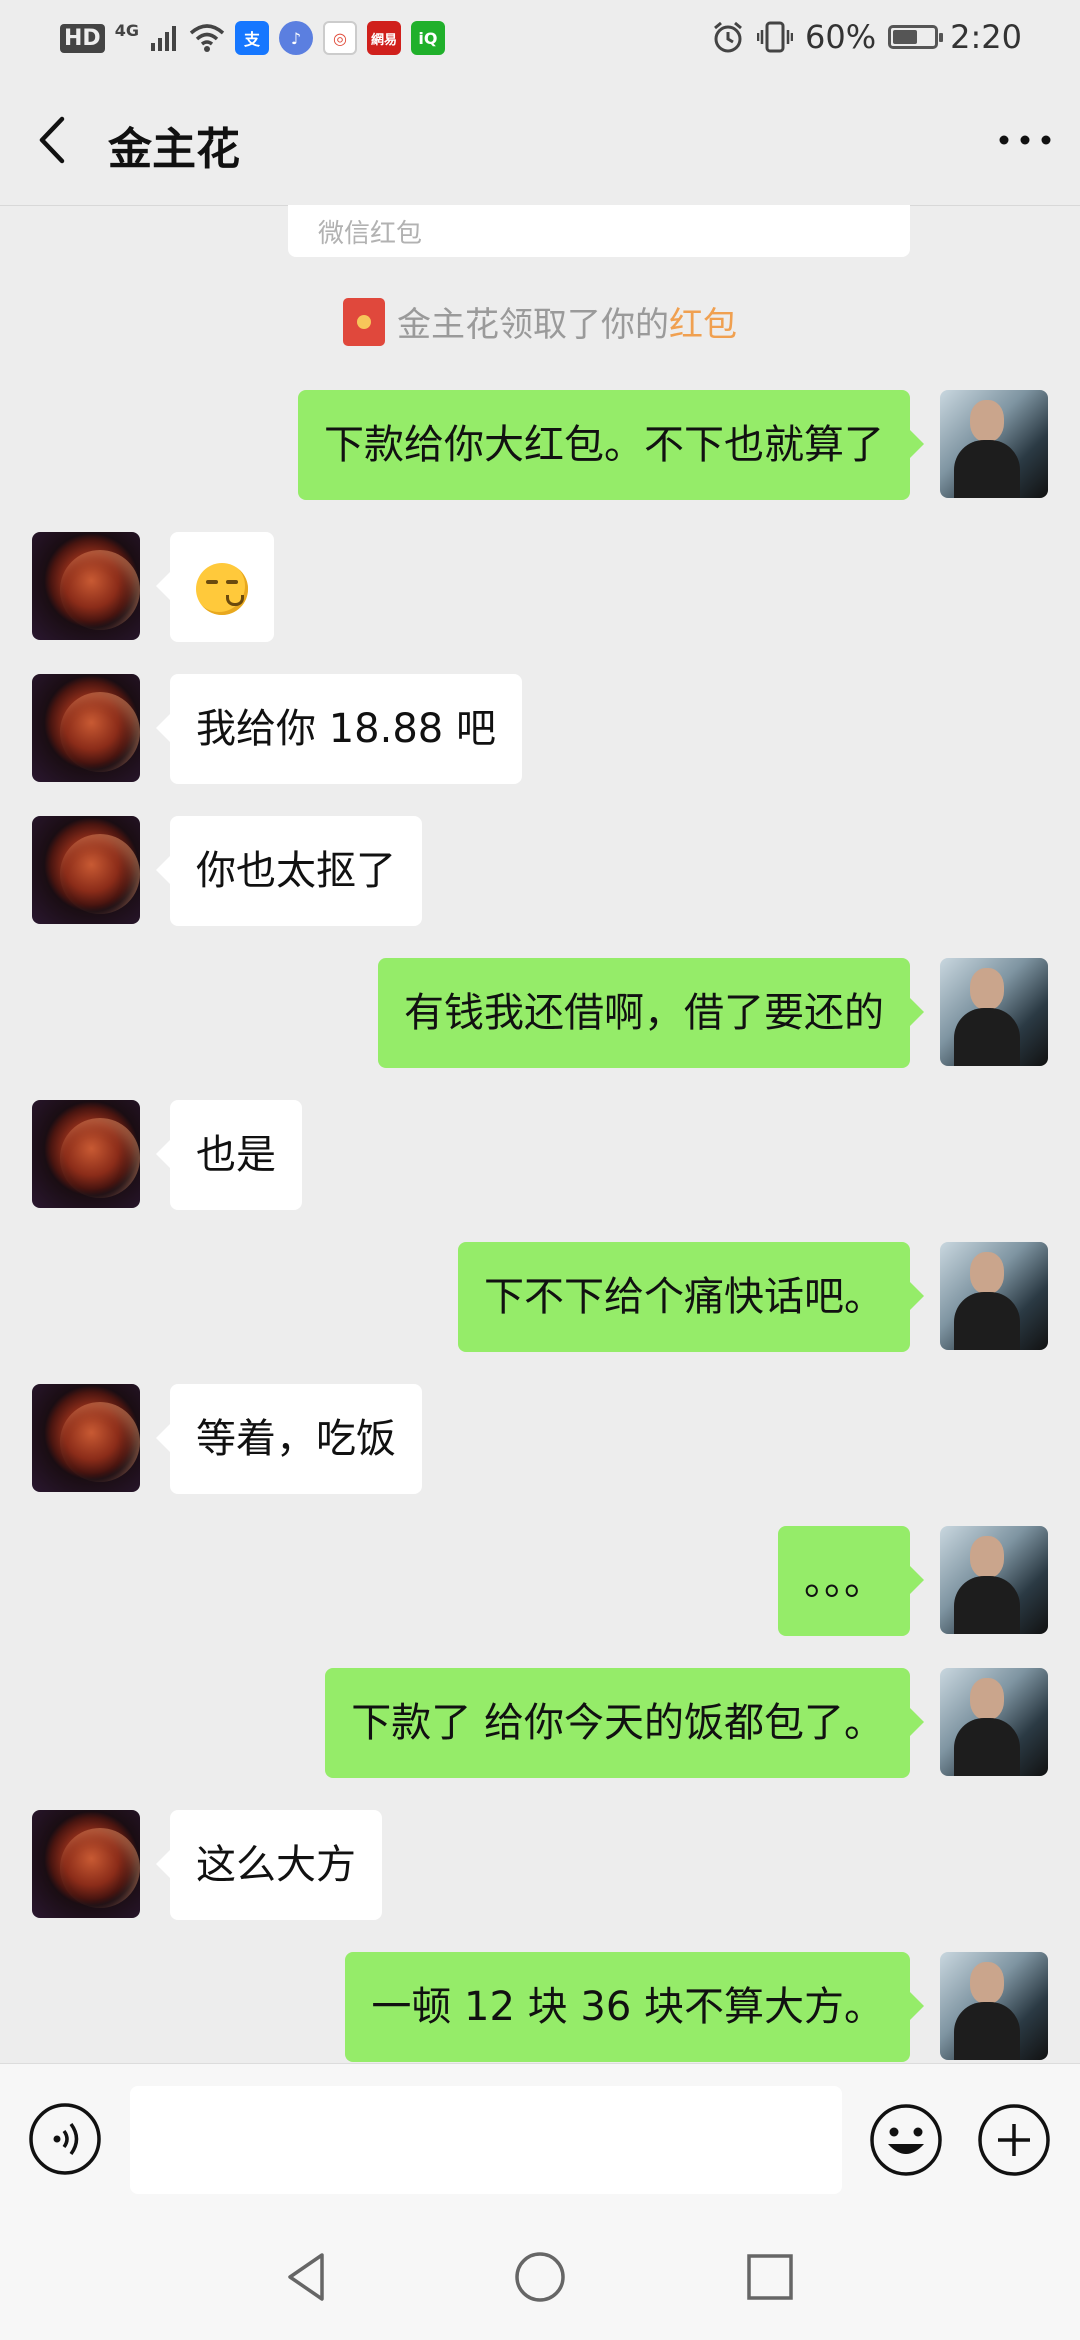  Describe the element at coordinates (775, 37) in the screenshot. I see `vibrate-icon` at that location.